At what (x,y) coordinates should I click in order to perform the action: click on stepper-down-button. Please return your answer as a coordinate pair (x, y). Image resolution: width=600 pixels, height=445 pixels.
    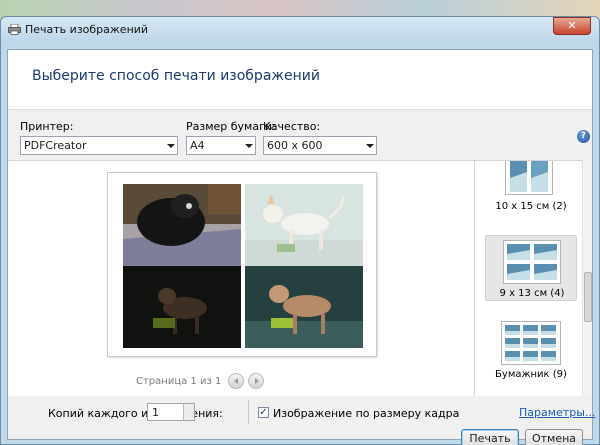
    Looking at the image, I should click on (188, 416).